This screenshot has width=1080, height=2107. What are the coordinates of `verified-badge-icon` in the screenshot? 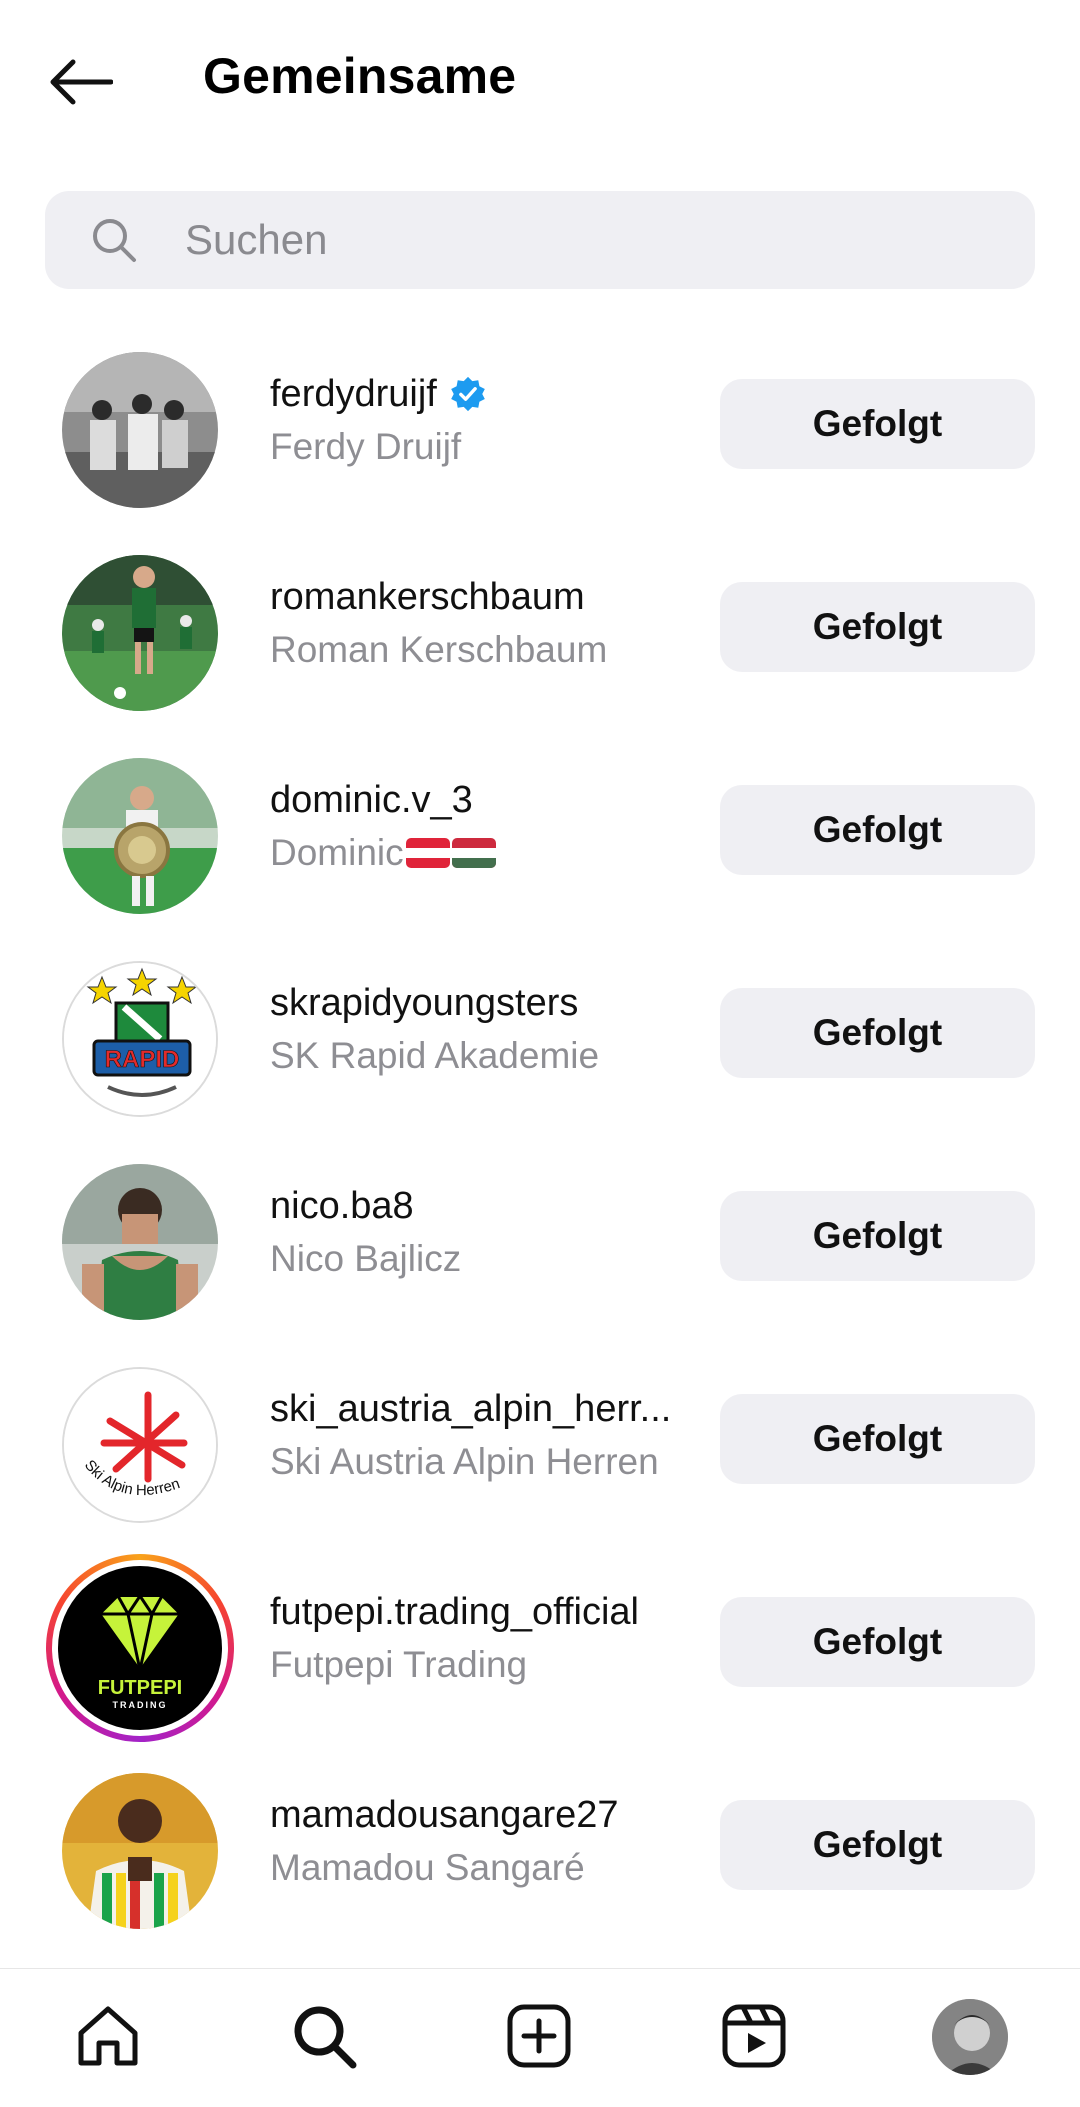 It's located at (468, 394).